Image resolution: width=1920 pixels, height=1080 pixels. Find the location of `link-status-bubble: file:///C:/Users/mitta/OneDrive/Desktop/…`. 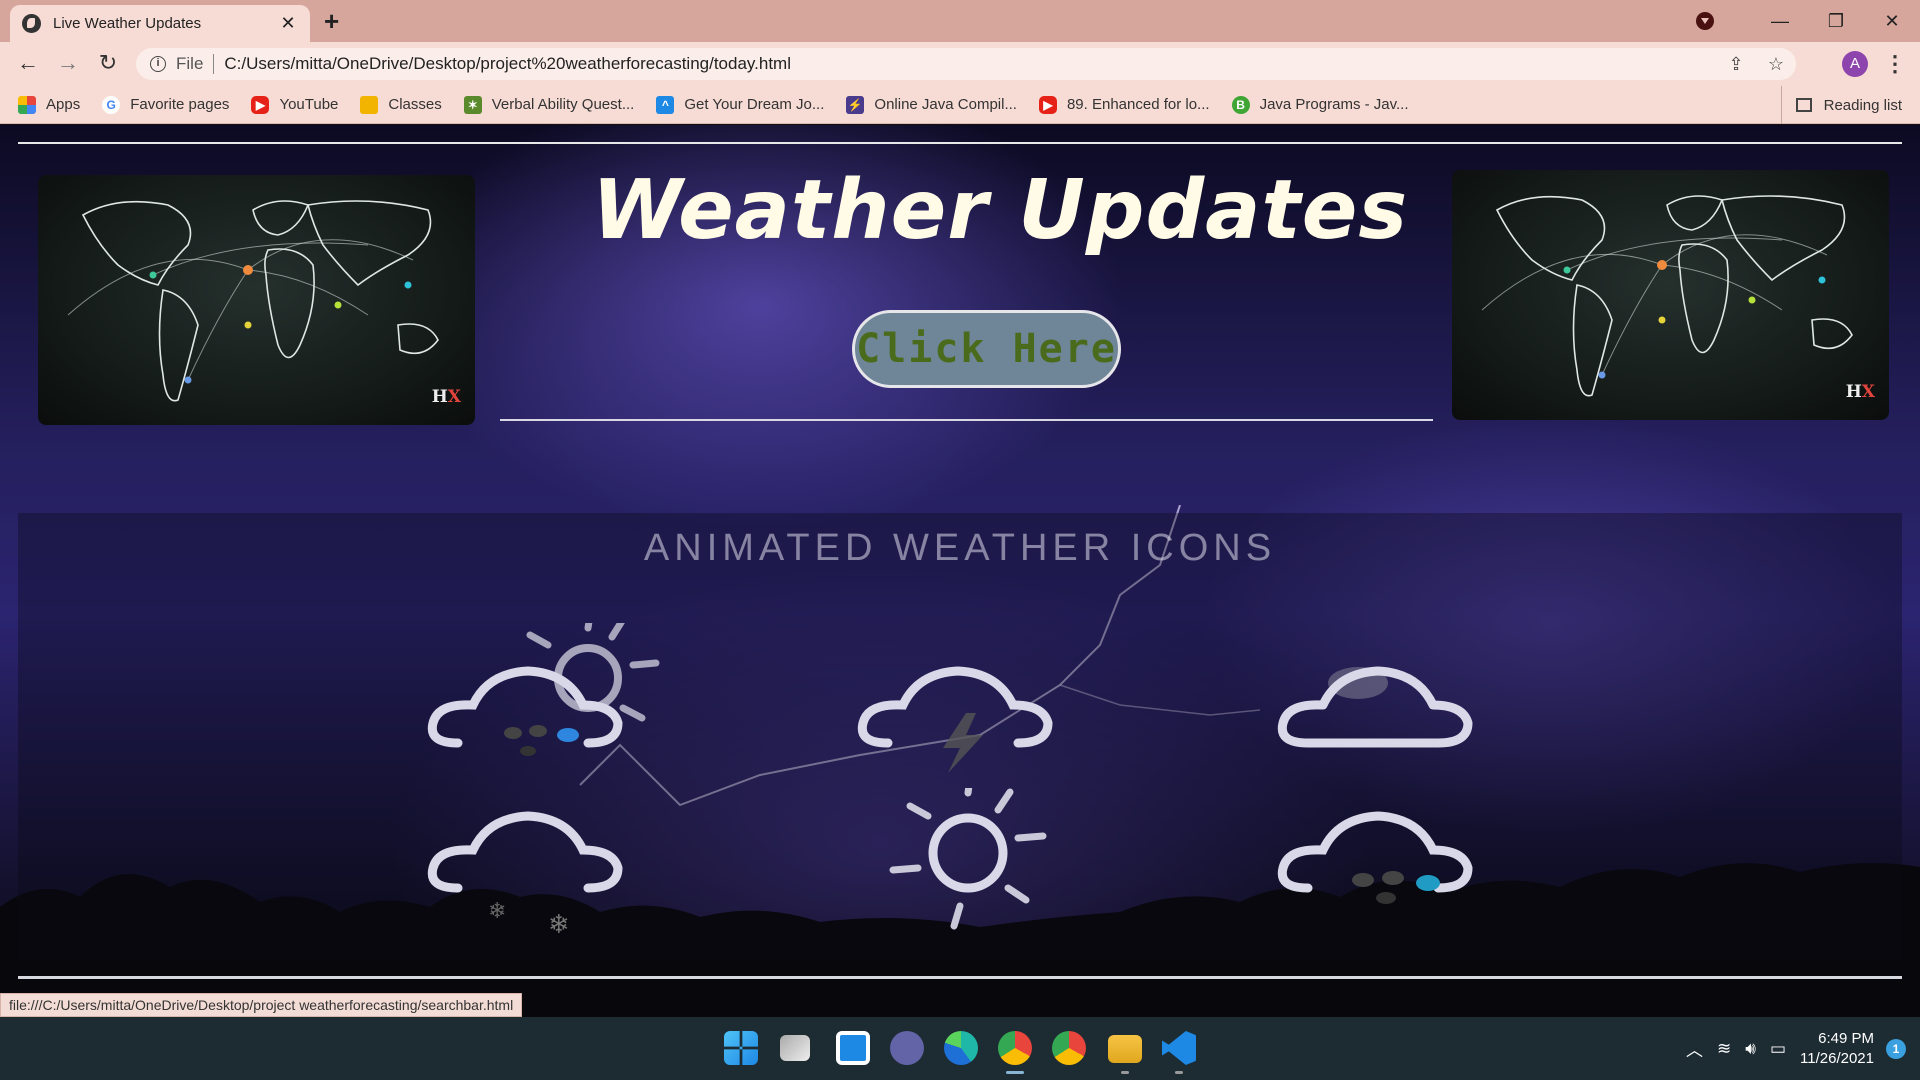

link-status-bubble: file:///C:/Users/mitta/OneDrive/Desktop/… is located at coordinates (261, 1005).